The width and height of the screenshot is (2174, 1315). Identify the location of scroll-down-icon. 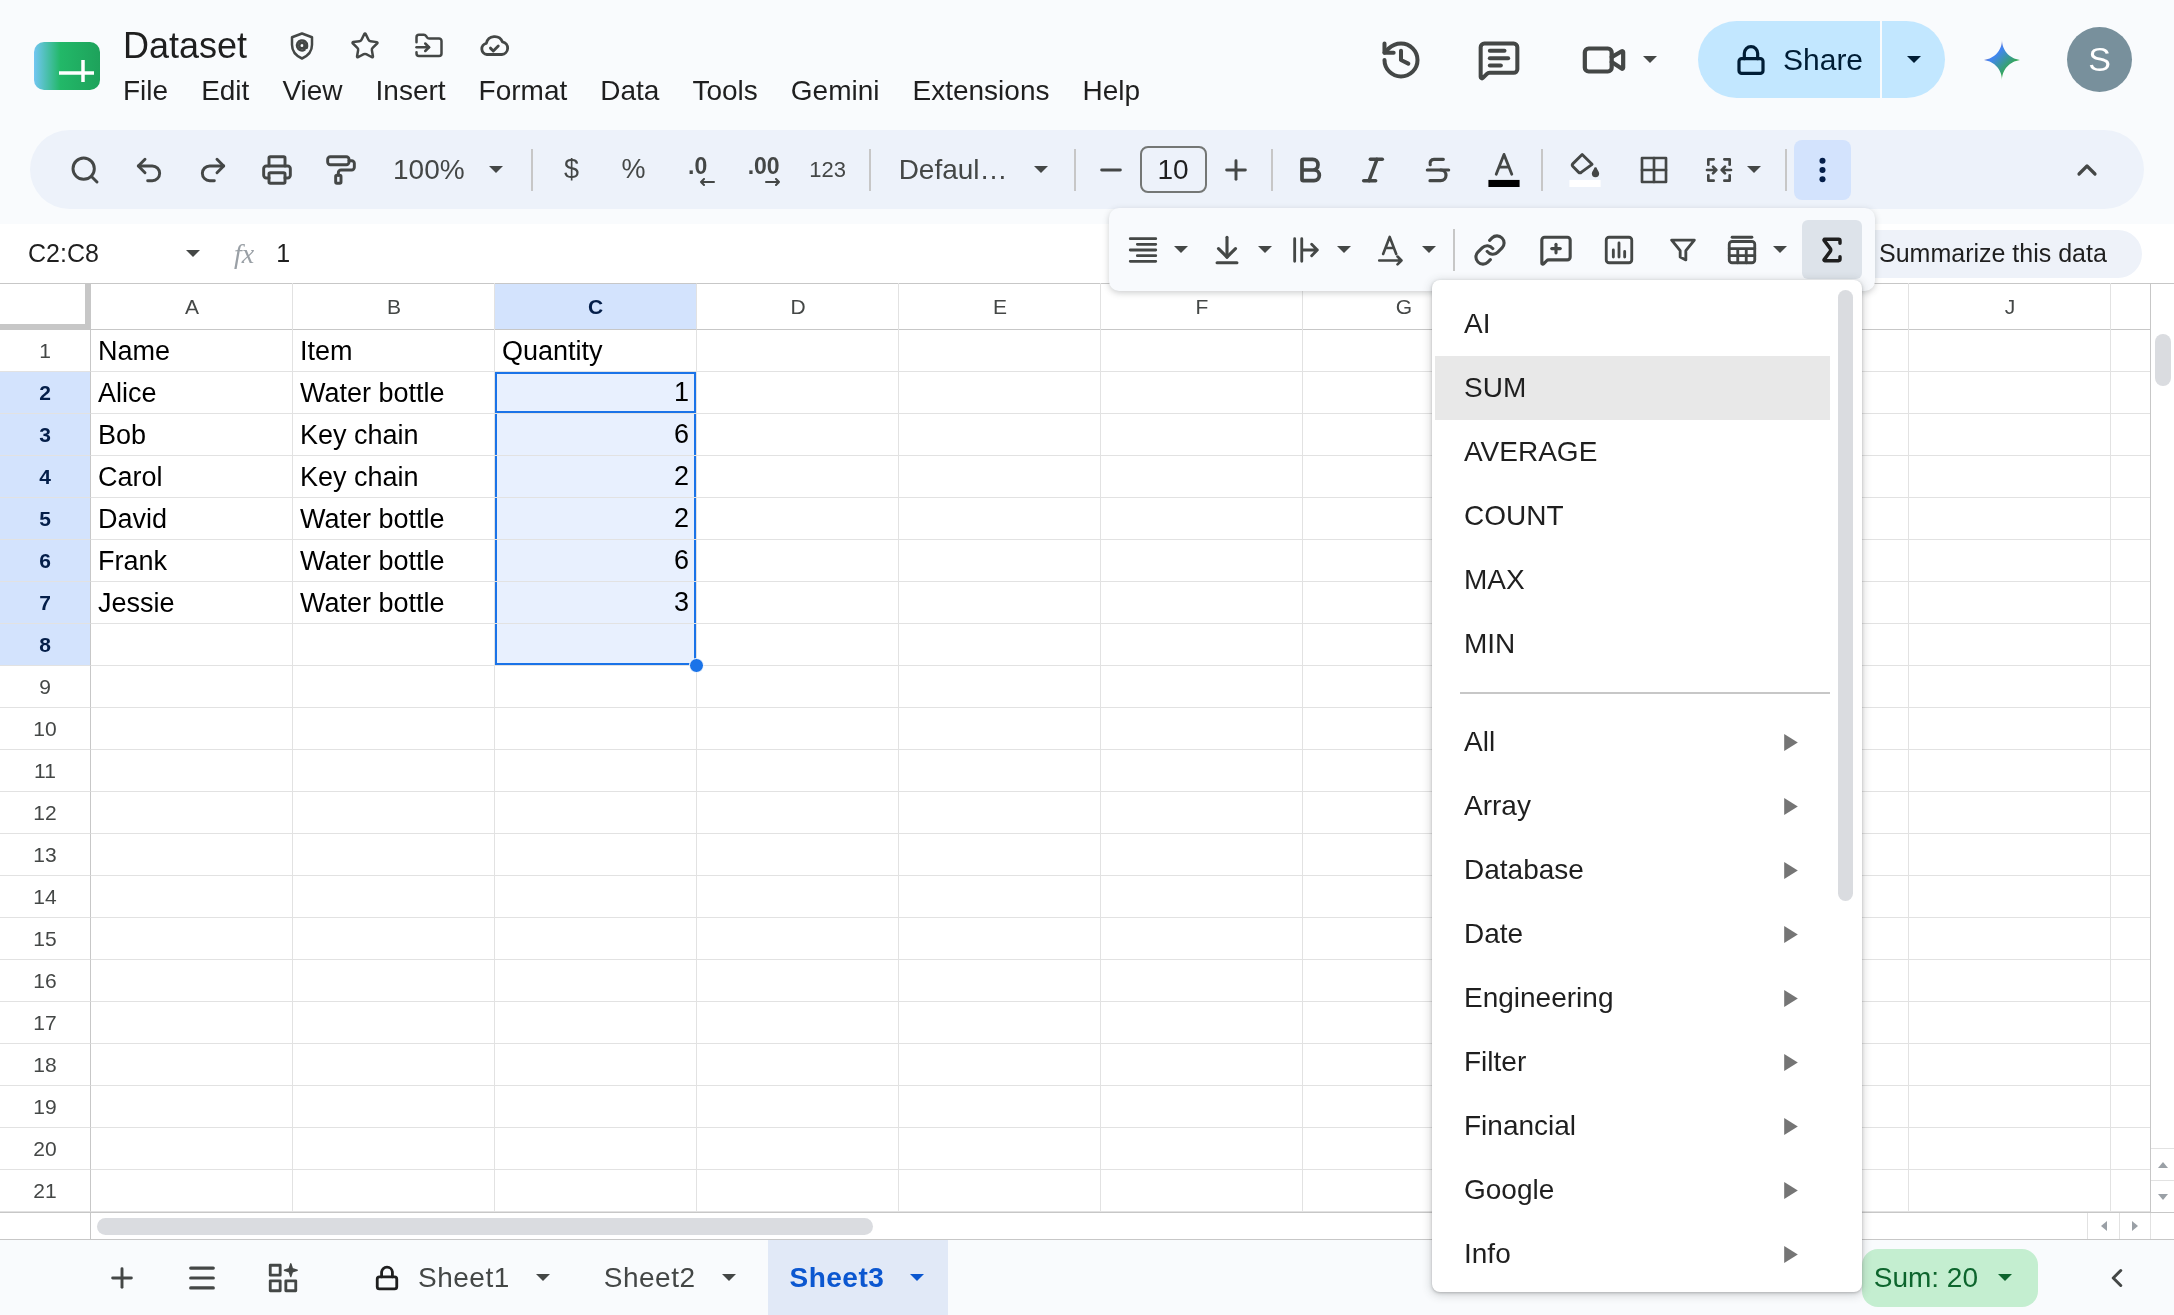
(2162, 1196).